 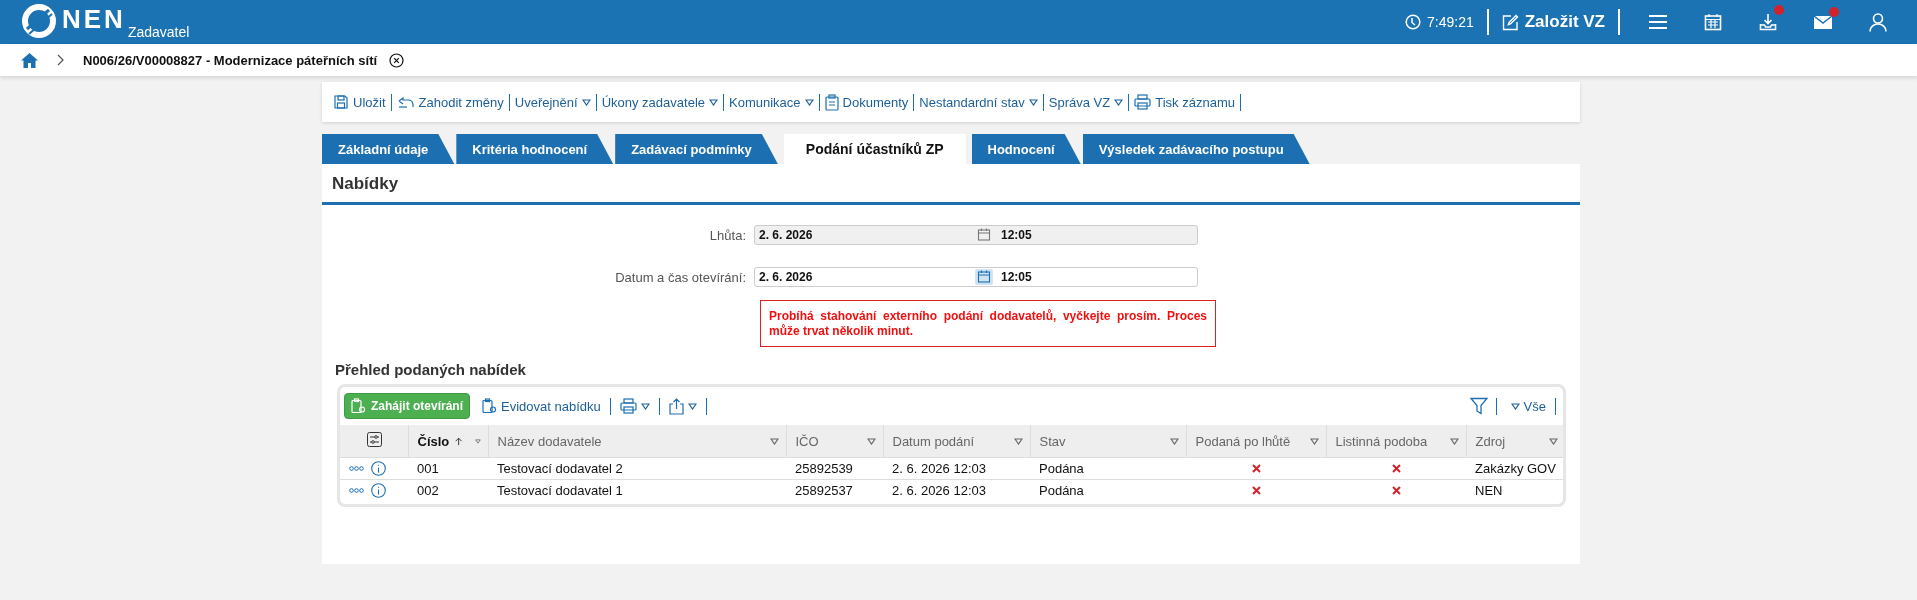 What do you see at coordinates (39, 21) in the screenshot?
I see `logo-icon` at bounding box center [39, 21].